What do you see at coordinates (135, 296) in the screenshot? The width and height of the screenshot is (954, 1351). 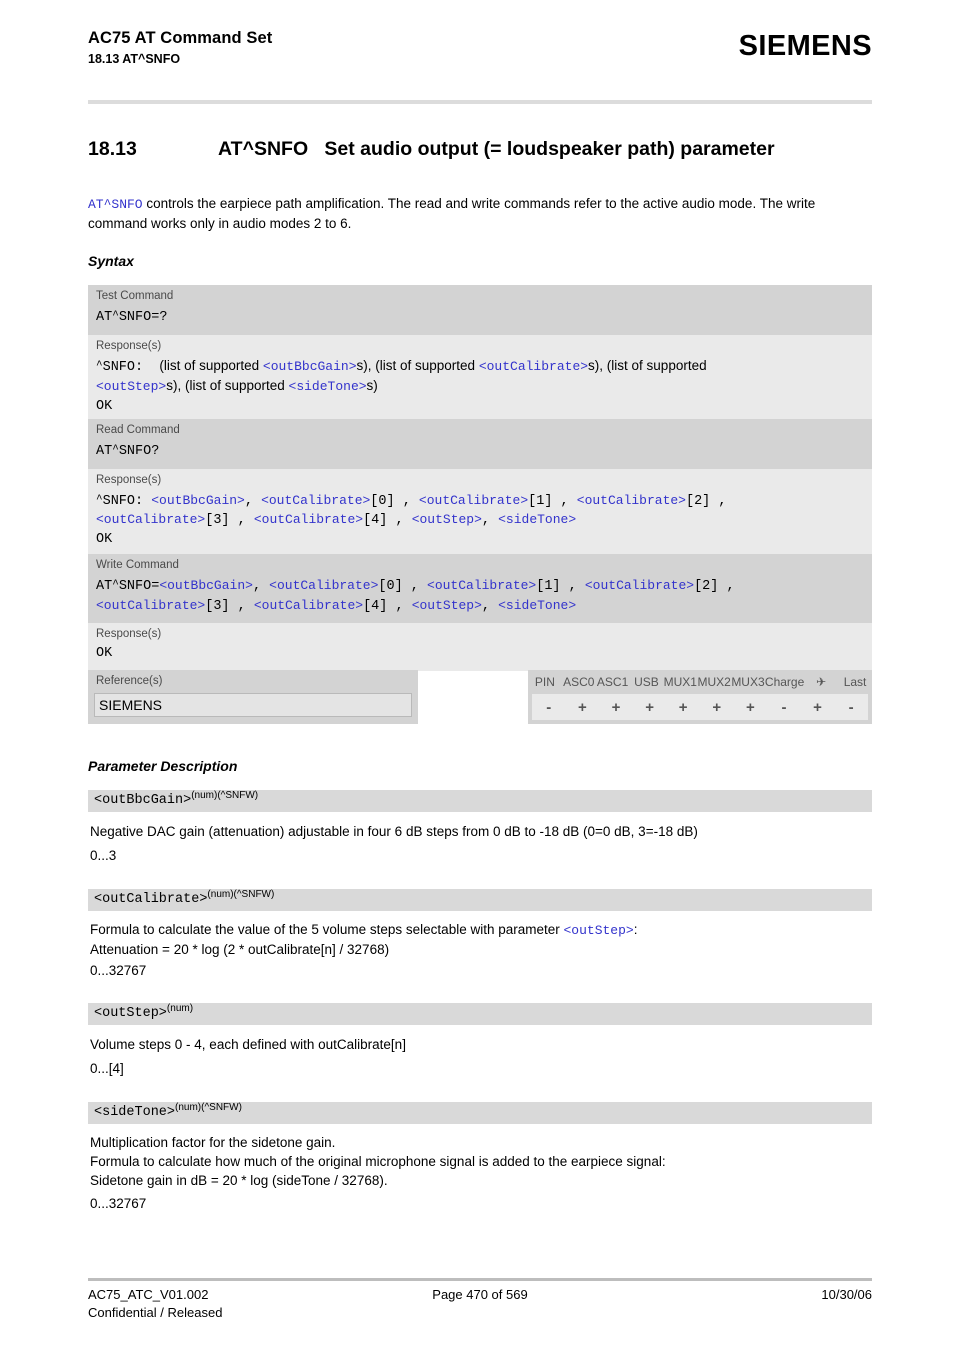 I see `test-command-caption: Test Command` at bounding box center [135, 296].